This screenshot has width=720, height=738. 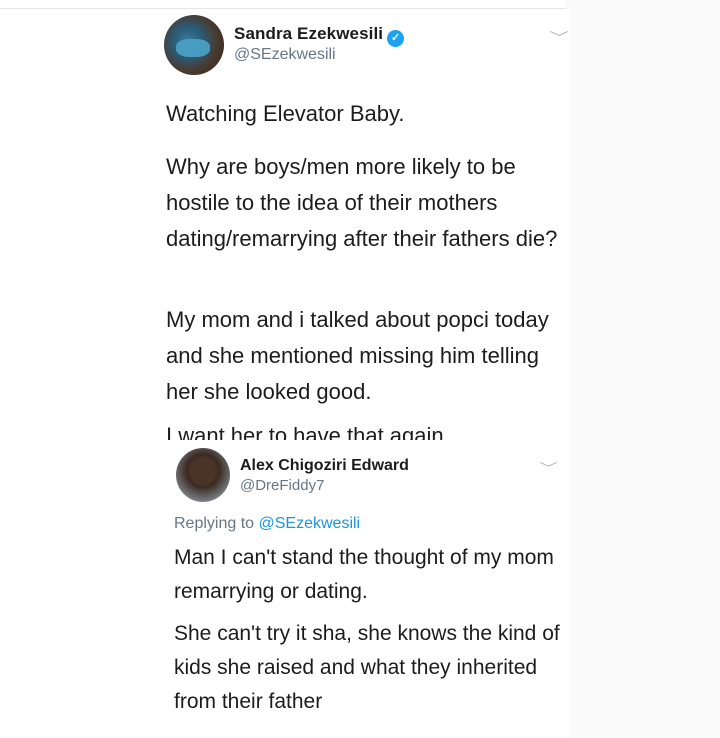 What do you see at coordinates (193, 48) in the screenshot?
I see `face-mask-graphic` at bounding box center [193, 48].